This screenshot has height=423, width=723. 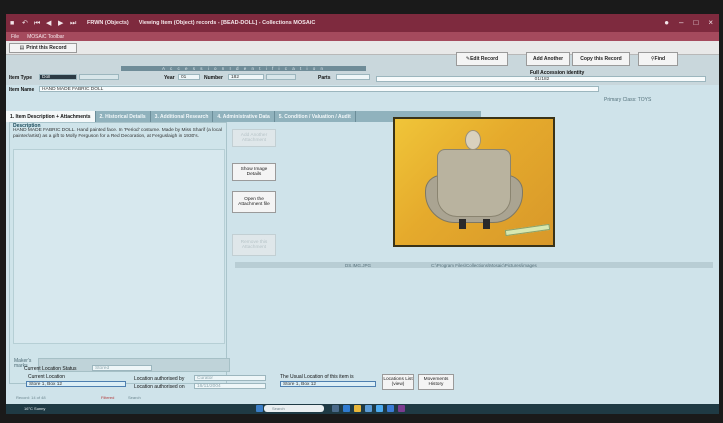 I want to click on windows-start-icon, so click(x=259, y=408).